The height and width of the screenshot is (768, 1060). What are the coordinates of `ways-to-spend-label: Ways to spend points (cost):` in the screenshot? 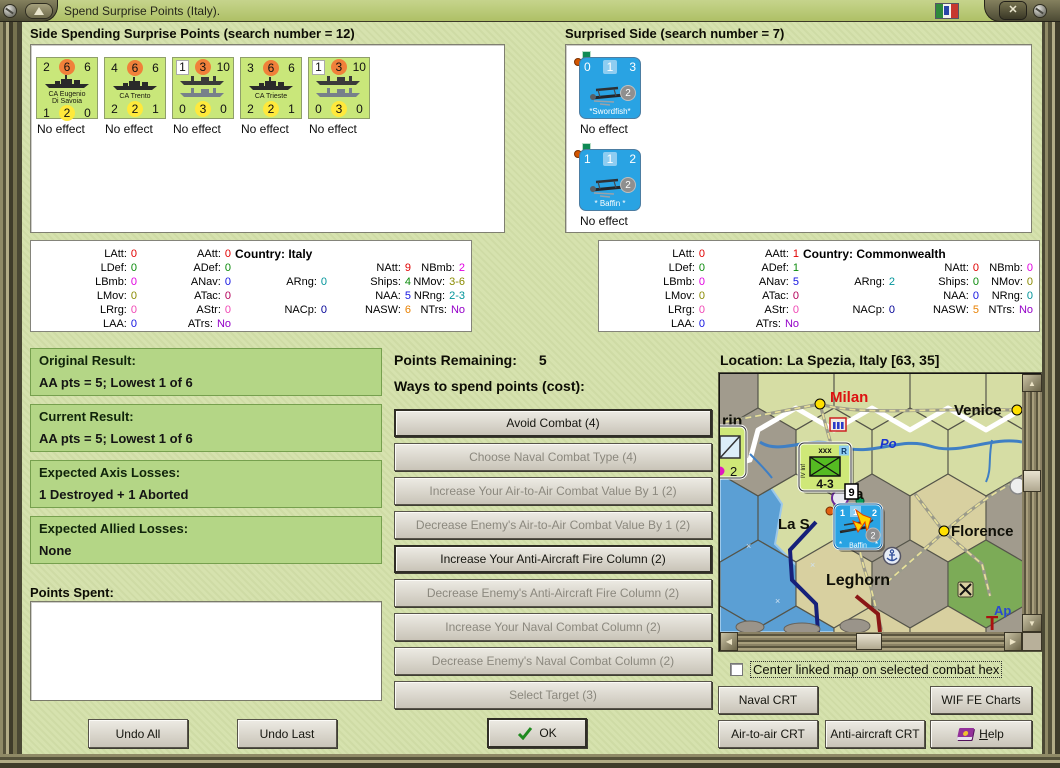 It's located at (489, 386).